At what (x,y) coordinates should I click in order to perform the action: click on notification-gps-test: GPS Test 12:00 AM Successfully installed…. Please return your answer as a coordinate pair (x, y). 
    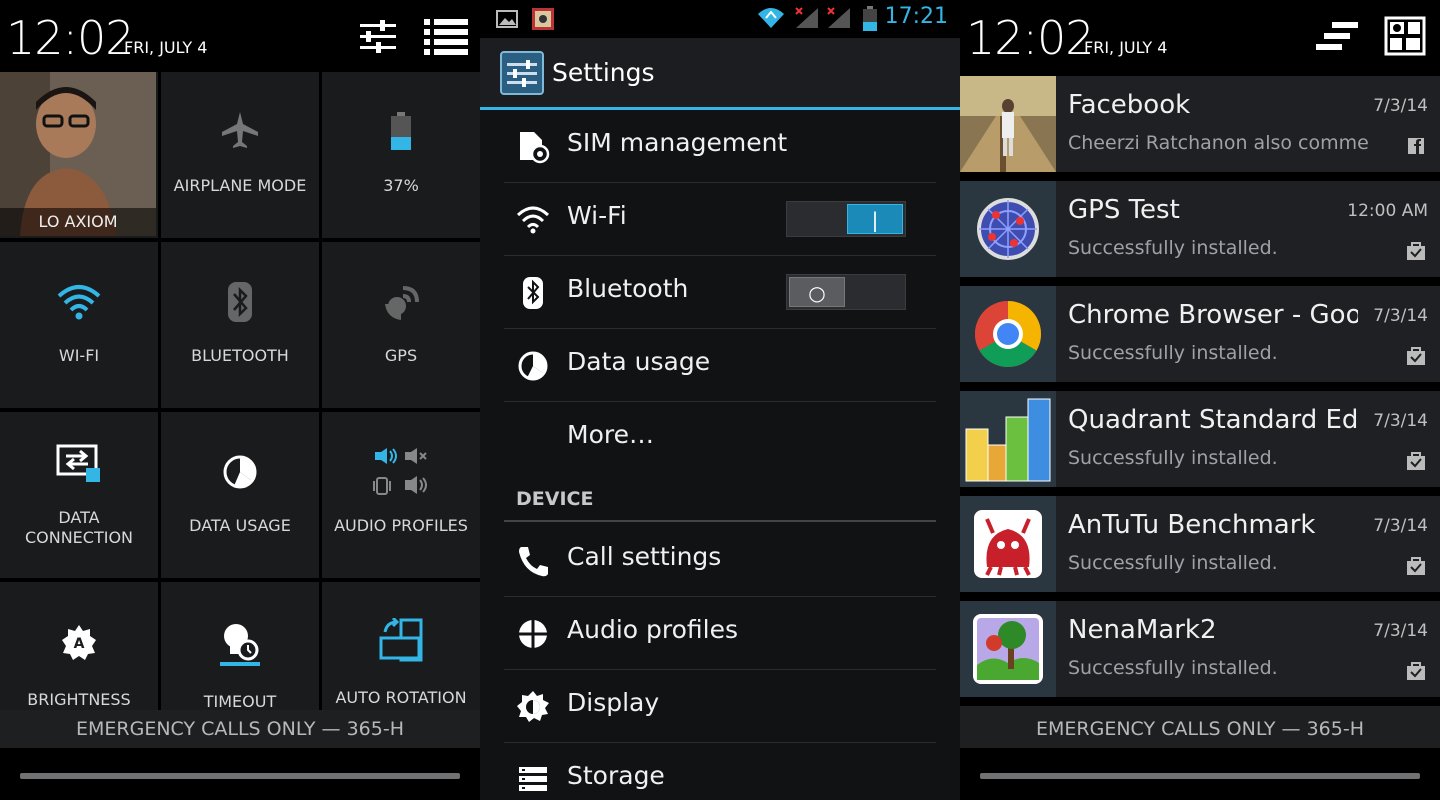
    Looking at the image, I should click on (1200, 229).